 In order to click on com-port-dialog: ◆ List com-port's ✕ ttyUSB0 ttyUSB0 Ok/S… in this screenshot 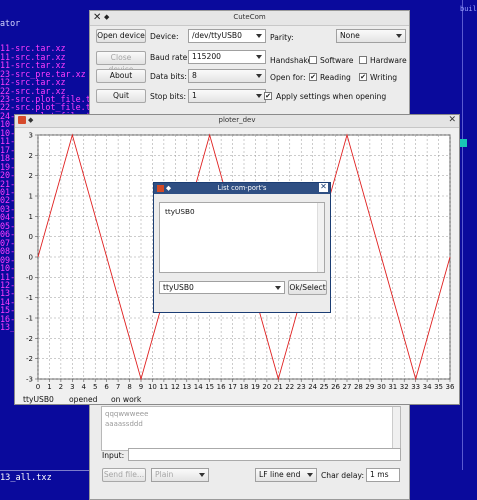, I will do `click(242, 247)`.